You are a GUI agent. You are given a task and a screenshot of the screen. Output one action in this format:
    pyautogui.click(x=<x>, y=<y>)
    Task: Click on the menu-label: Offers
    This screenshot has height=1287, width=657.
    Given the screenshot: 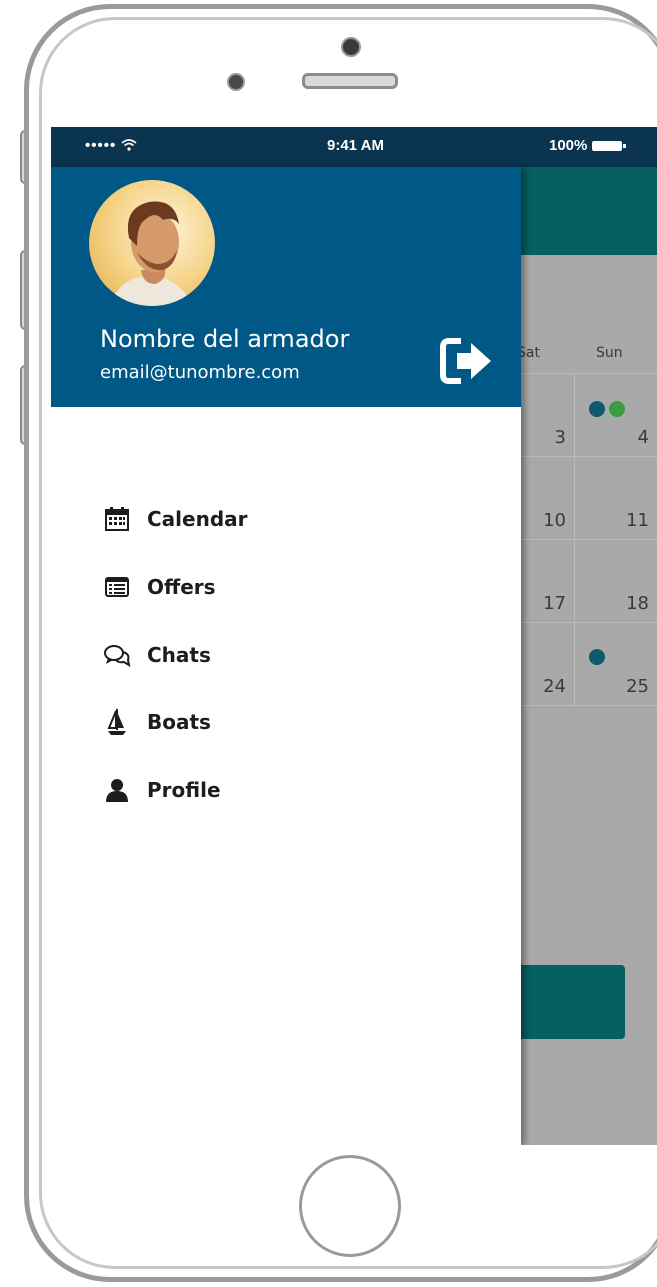 What is the action you would take?
    pyautogui.click(x=181, y=587)
    